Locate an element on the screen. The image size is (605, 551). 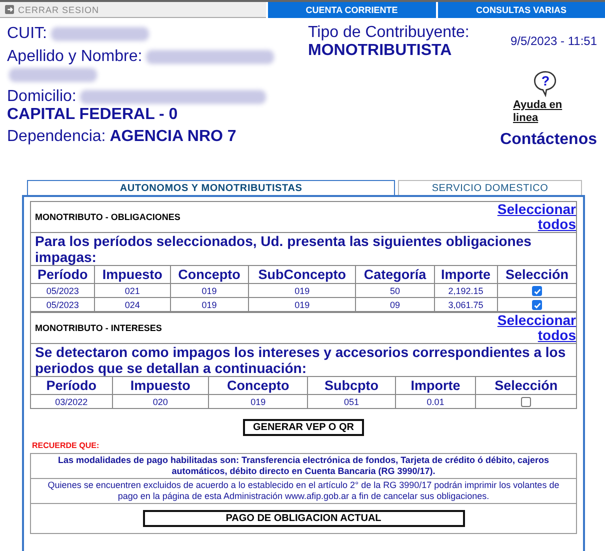
field-label: CUIT: is located at coordinates (27, 34).